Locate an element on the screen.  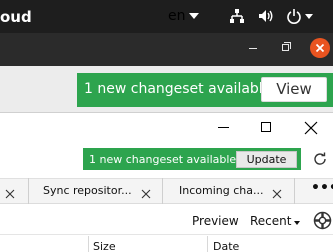
tab-close-icon is located at coordinates (10, 193).